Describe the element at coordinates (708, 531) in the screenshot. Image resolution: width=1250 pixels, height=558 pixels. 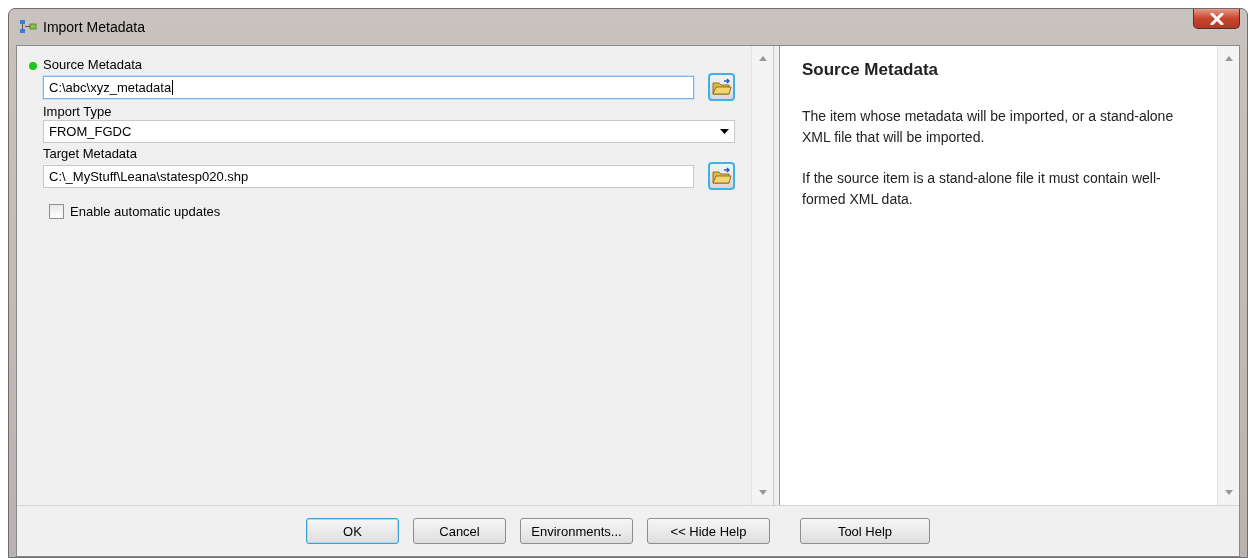
I see `dialog-button: << Hide Help` at that location.